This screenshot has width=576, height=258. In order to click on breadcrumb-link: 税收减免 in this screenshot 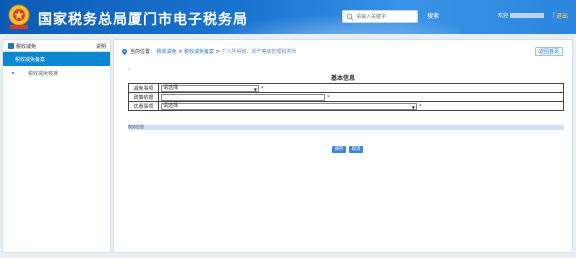, I will do `click(167, 52)`.